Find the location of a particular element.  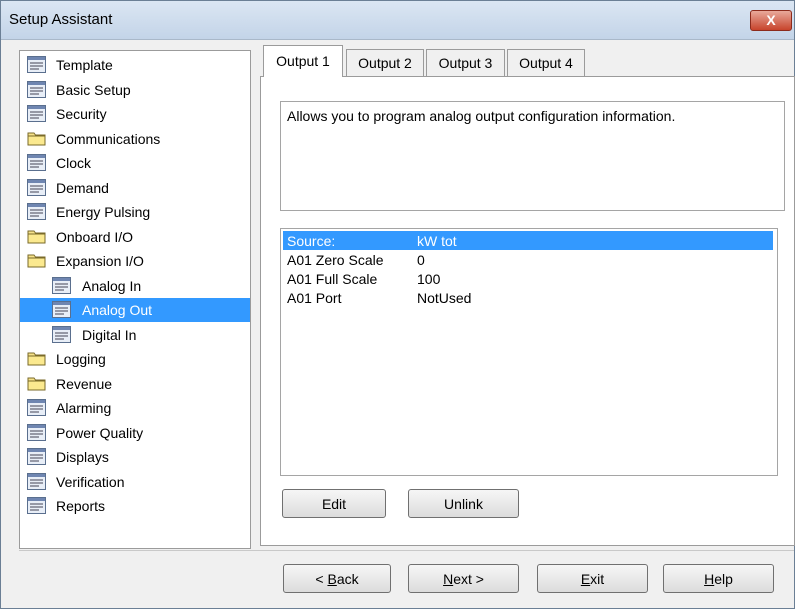

tree-item: Security is located at coordinates (135, 114).